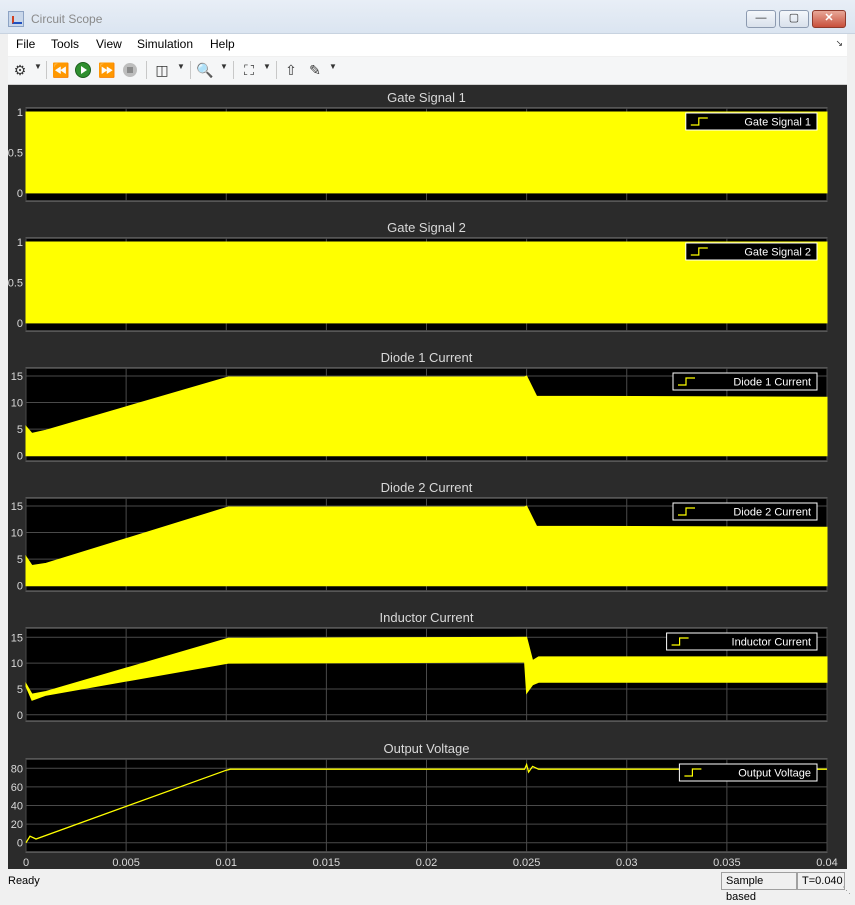  What do you see at coordinates (67, 19) in the screenshot?
I see `window-title: Circuit Scope` at bounding box center [67, 19].